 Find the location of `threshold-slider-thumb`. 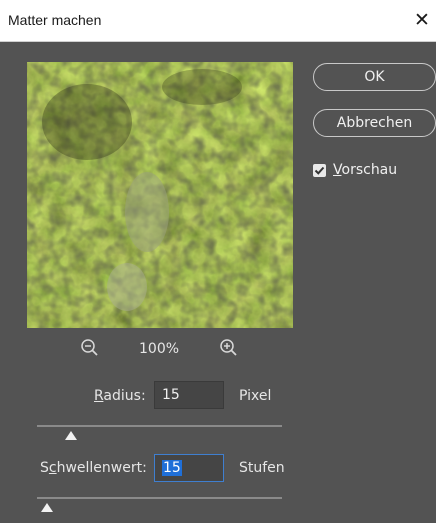

threshold-slider-thumb is located at coordinates (46, 507).